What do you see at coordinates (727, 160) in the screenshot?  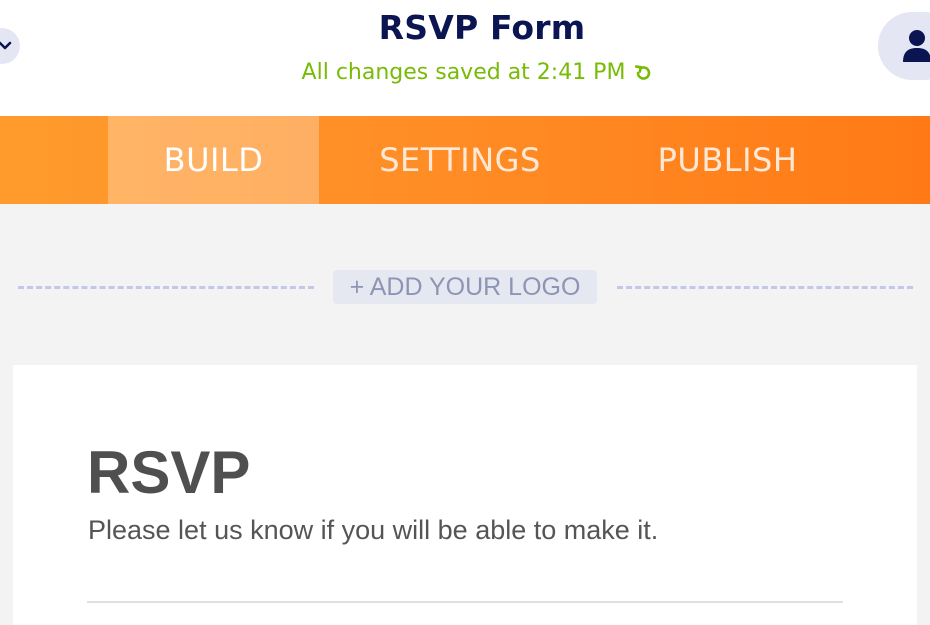 I see `tab-publish: PUBLISH` at bounding box center [727, 160].